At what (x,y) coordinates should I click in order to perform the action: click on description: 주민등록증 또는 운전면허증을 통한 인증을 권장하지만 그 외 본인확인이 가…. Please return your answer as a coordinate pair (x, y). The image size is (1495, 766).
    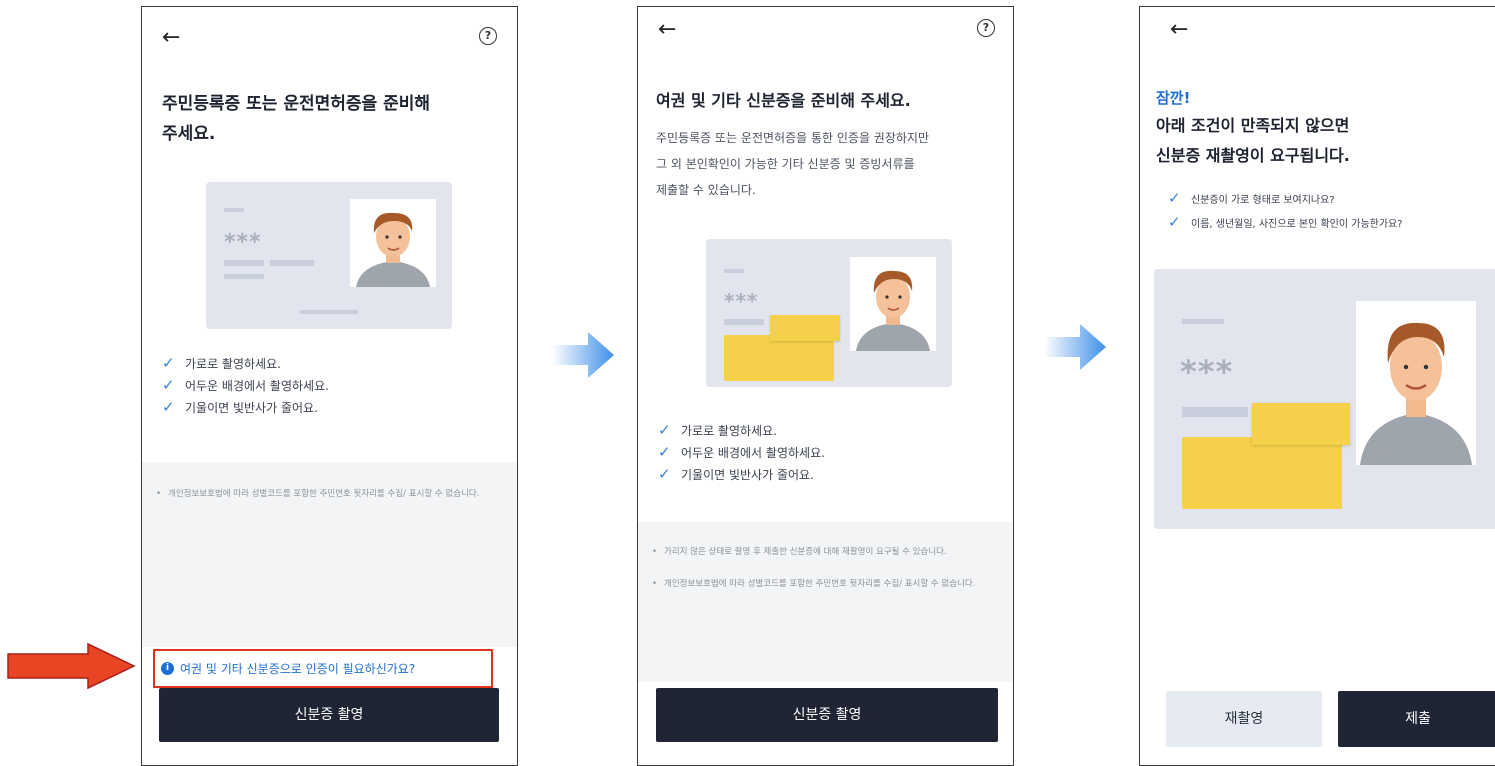
    Looking at the image, I should click on (792, 164).